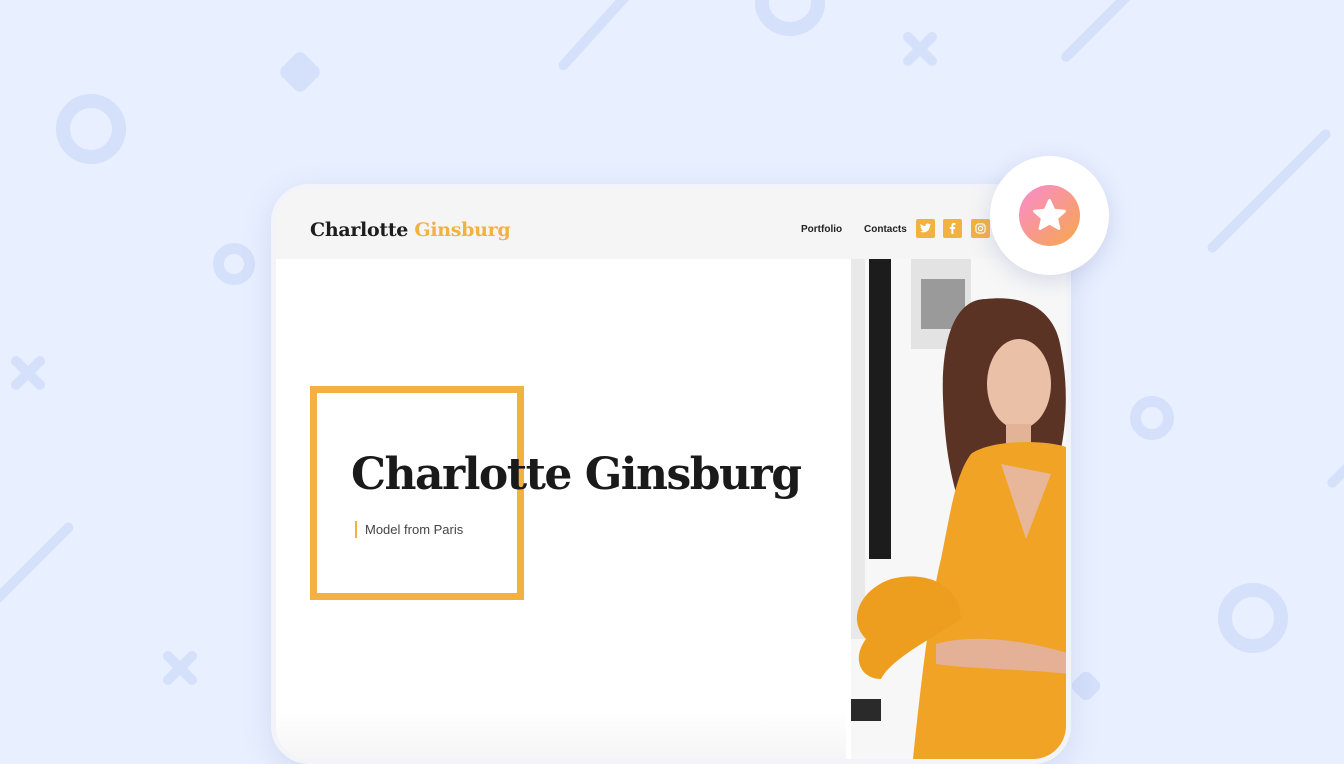  I want to click on favorite-badge, so click(1049, 215).